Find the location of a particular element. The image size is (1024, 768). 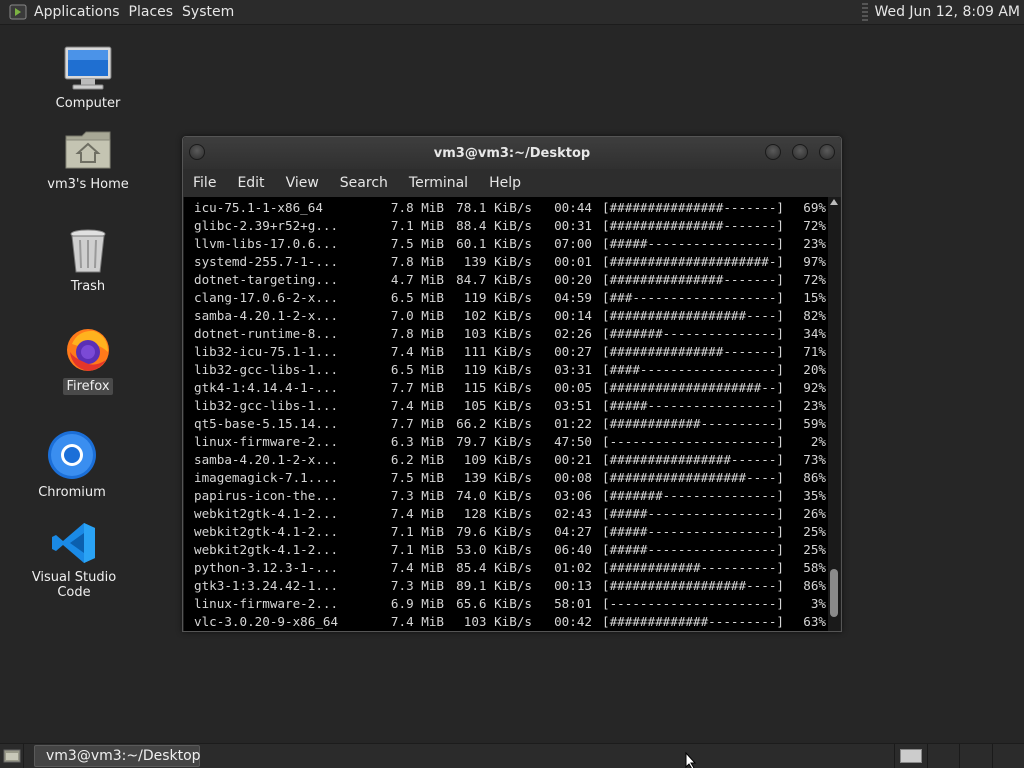

download-eta: 00:13 is located at coordinates (573, 585).